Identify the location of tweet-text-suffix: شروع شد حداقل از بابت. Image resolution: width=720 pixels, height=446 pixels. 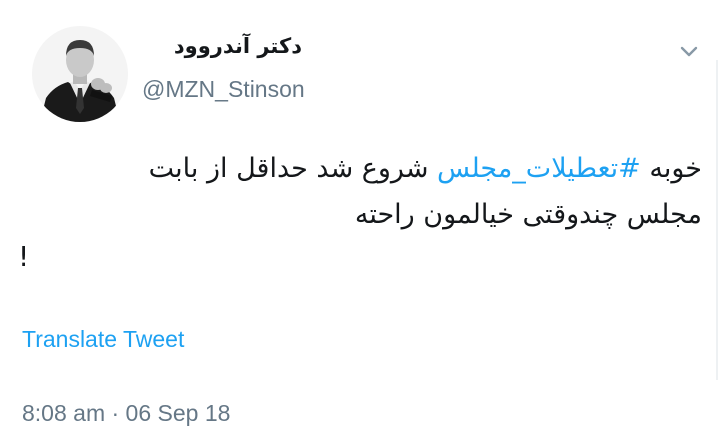
(293, 168).